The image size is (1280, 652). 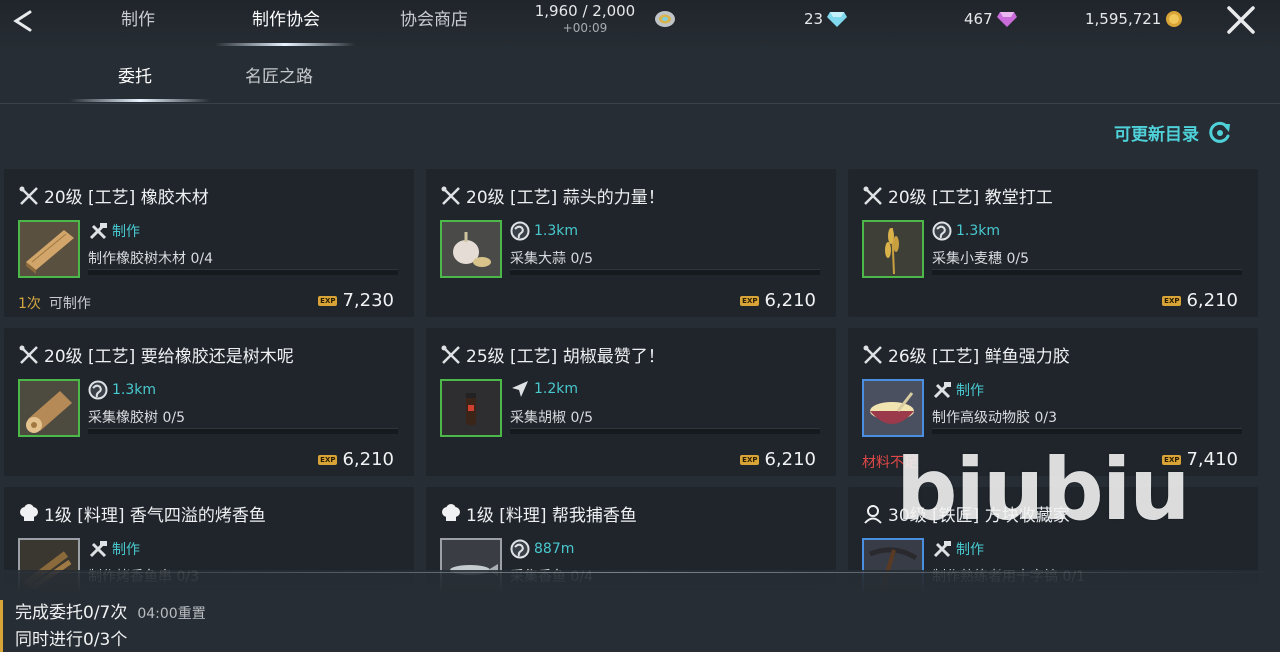 What do you see at coordinates (135, 74) in the screenshot?
I see `tab-commissions: 委托` at bounding box center [135, 74].